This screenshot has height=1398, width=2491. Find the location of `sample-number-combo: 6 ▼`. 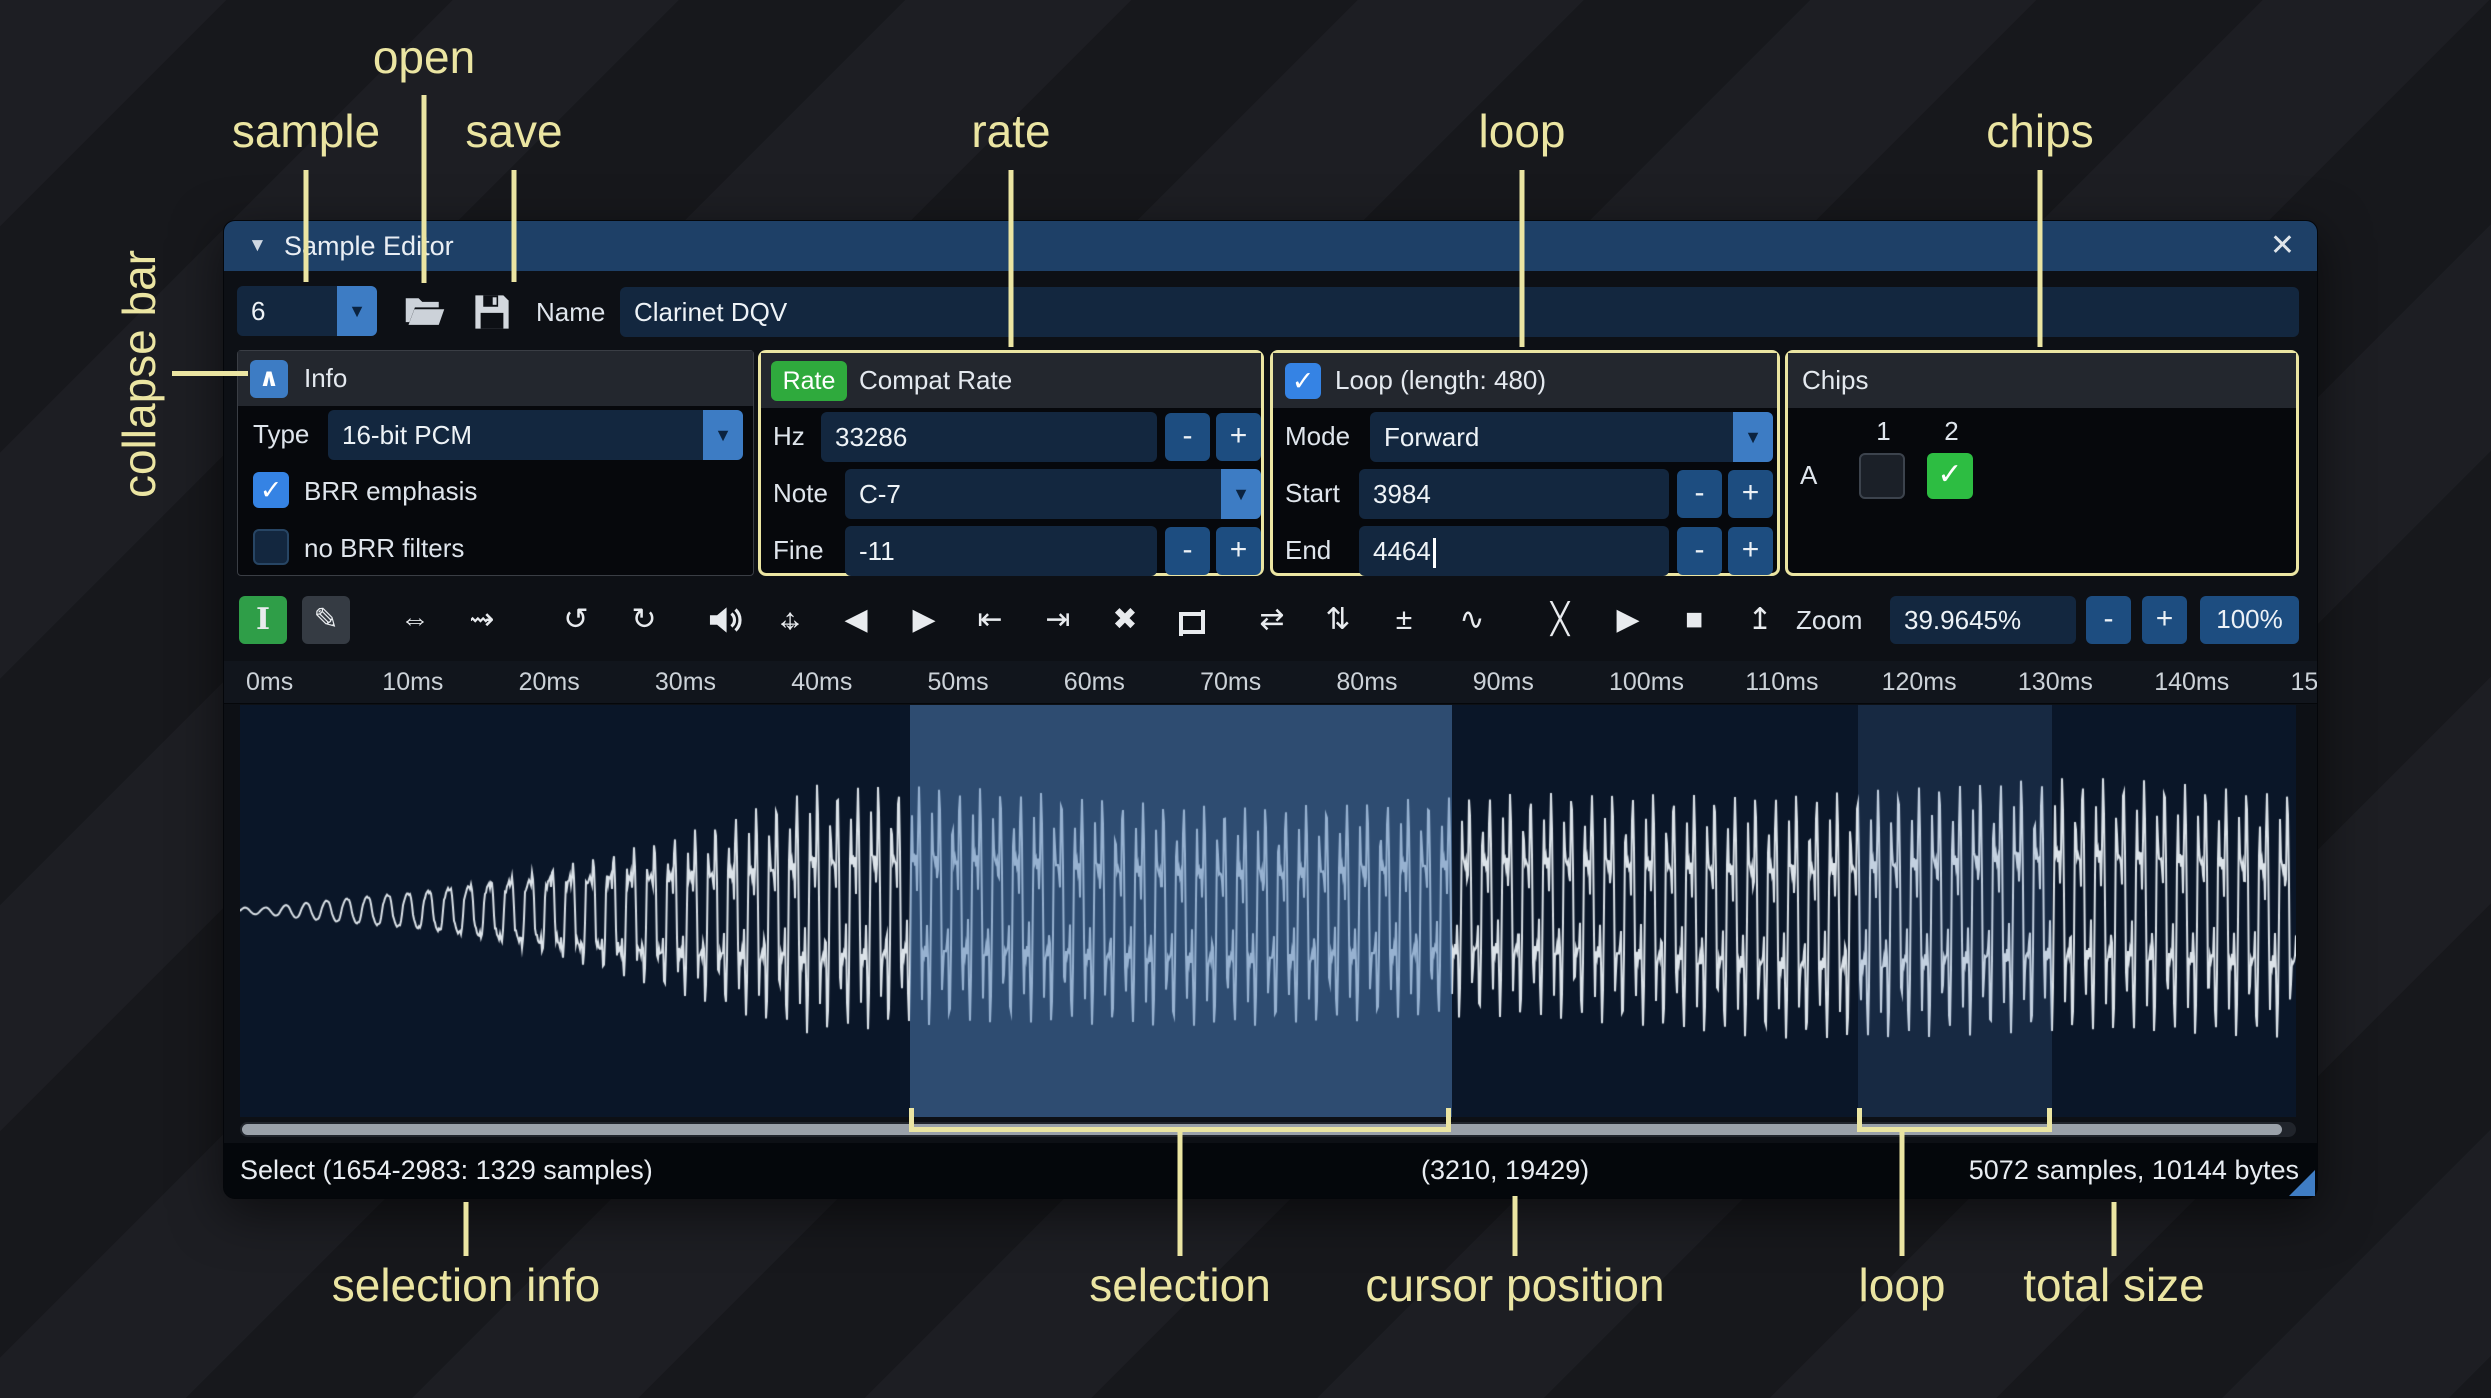

sample-number-combo: 6 ▼ is located at coordinates (307, 311).